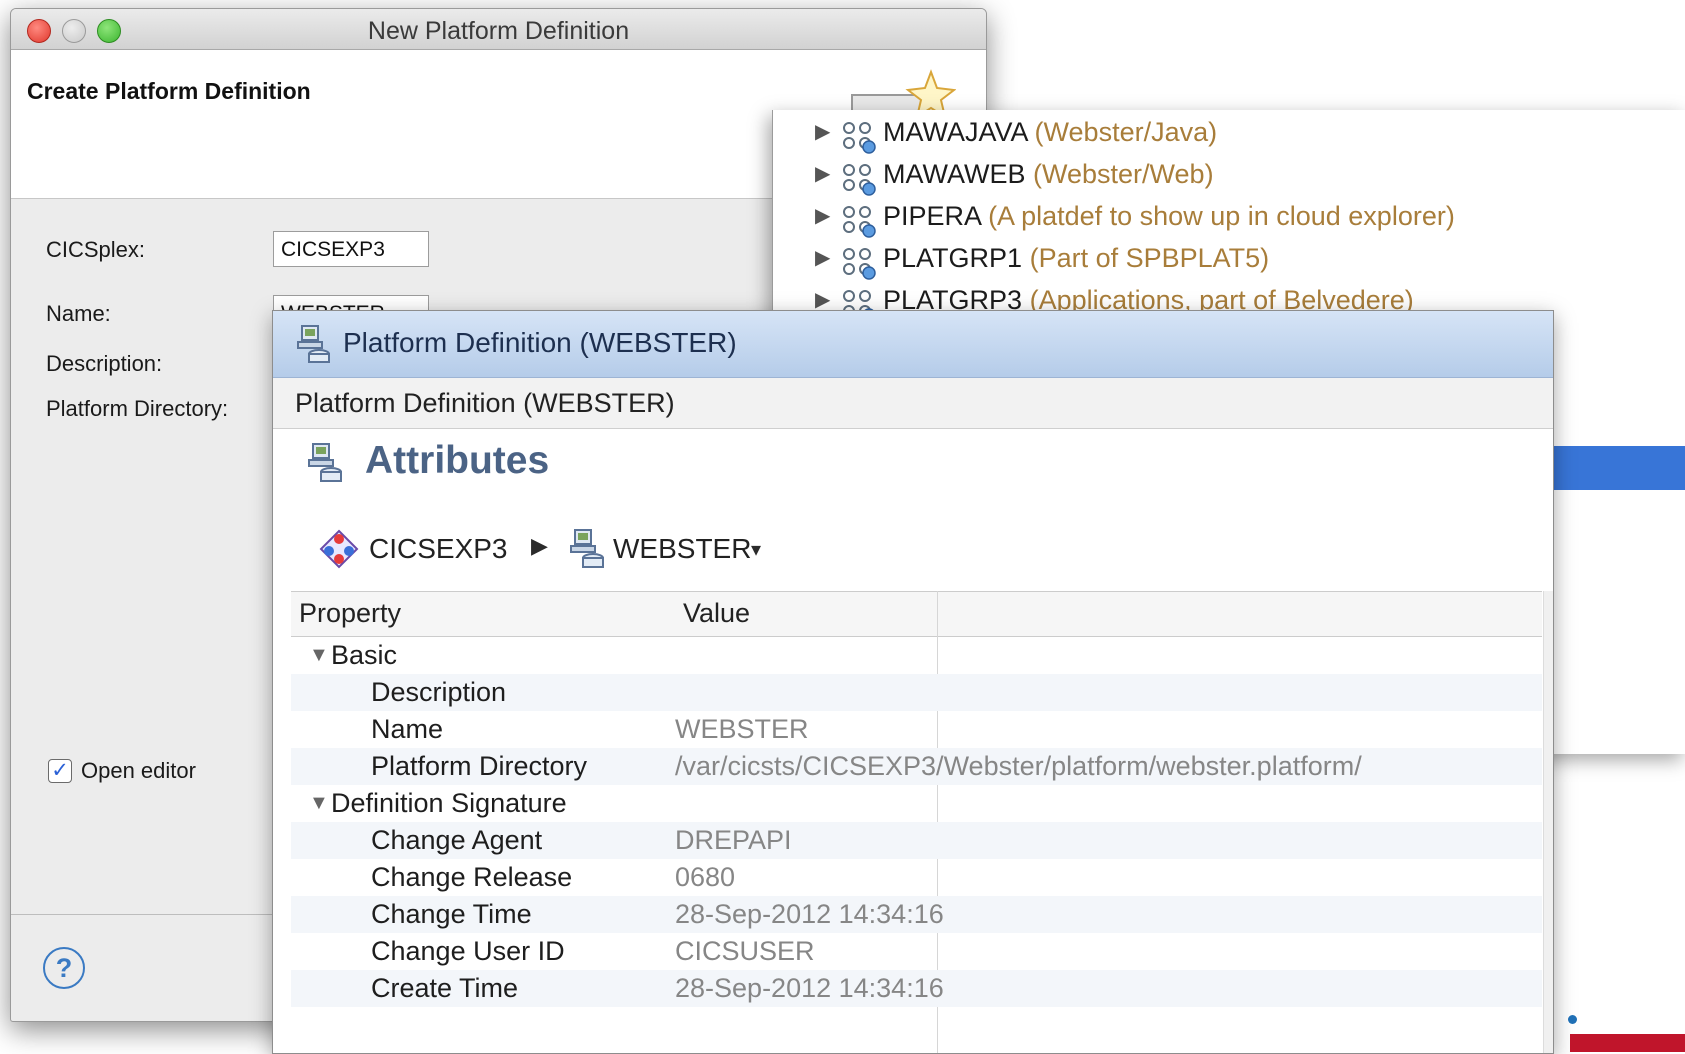 This screenshot has width=1685, height=1054. Describe the element at coordinates (916, 614) in the screenshot. I see `properties-table-header: Property Value` at that location.